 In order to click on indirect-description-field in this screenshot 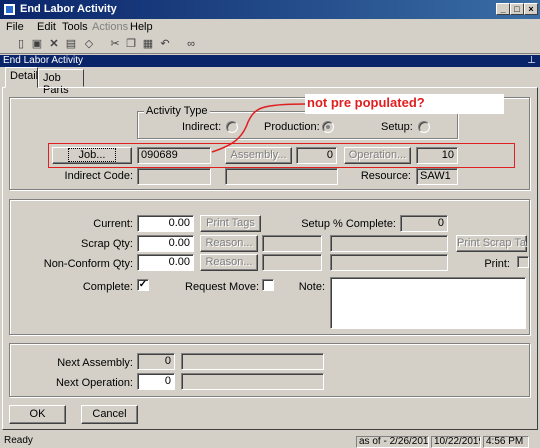, I will do `click(281, 176)`.